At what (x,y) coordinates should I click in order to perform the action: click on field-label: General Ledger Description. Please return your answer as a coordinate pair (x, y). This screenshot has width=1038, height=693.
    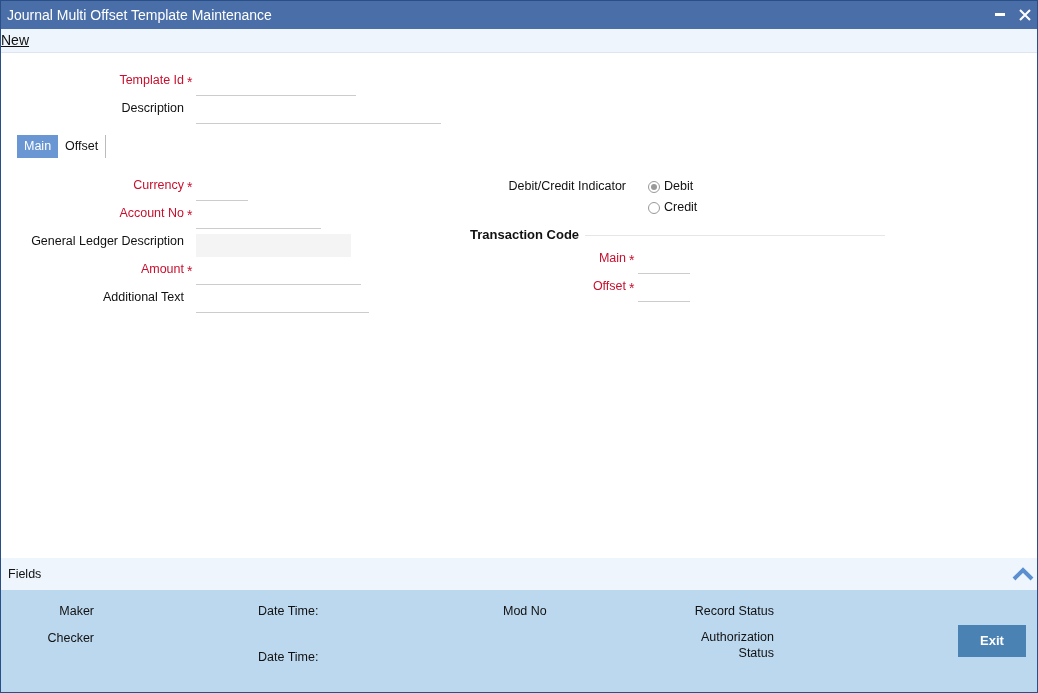
    Looking at the image, I should click on (107, 242).